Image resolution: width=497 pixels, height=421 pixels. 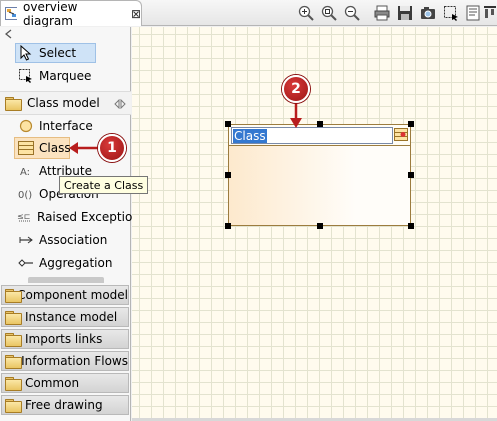 I want to click on palette-item-label: Class, so click(x=55, y=148).